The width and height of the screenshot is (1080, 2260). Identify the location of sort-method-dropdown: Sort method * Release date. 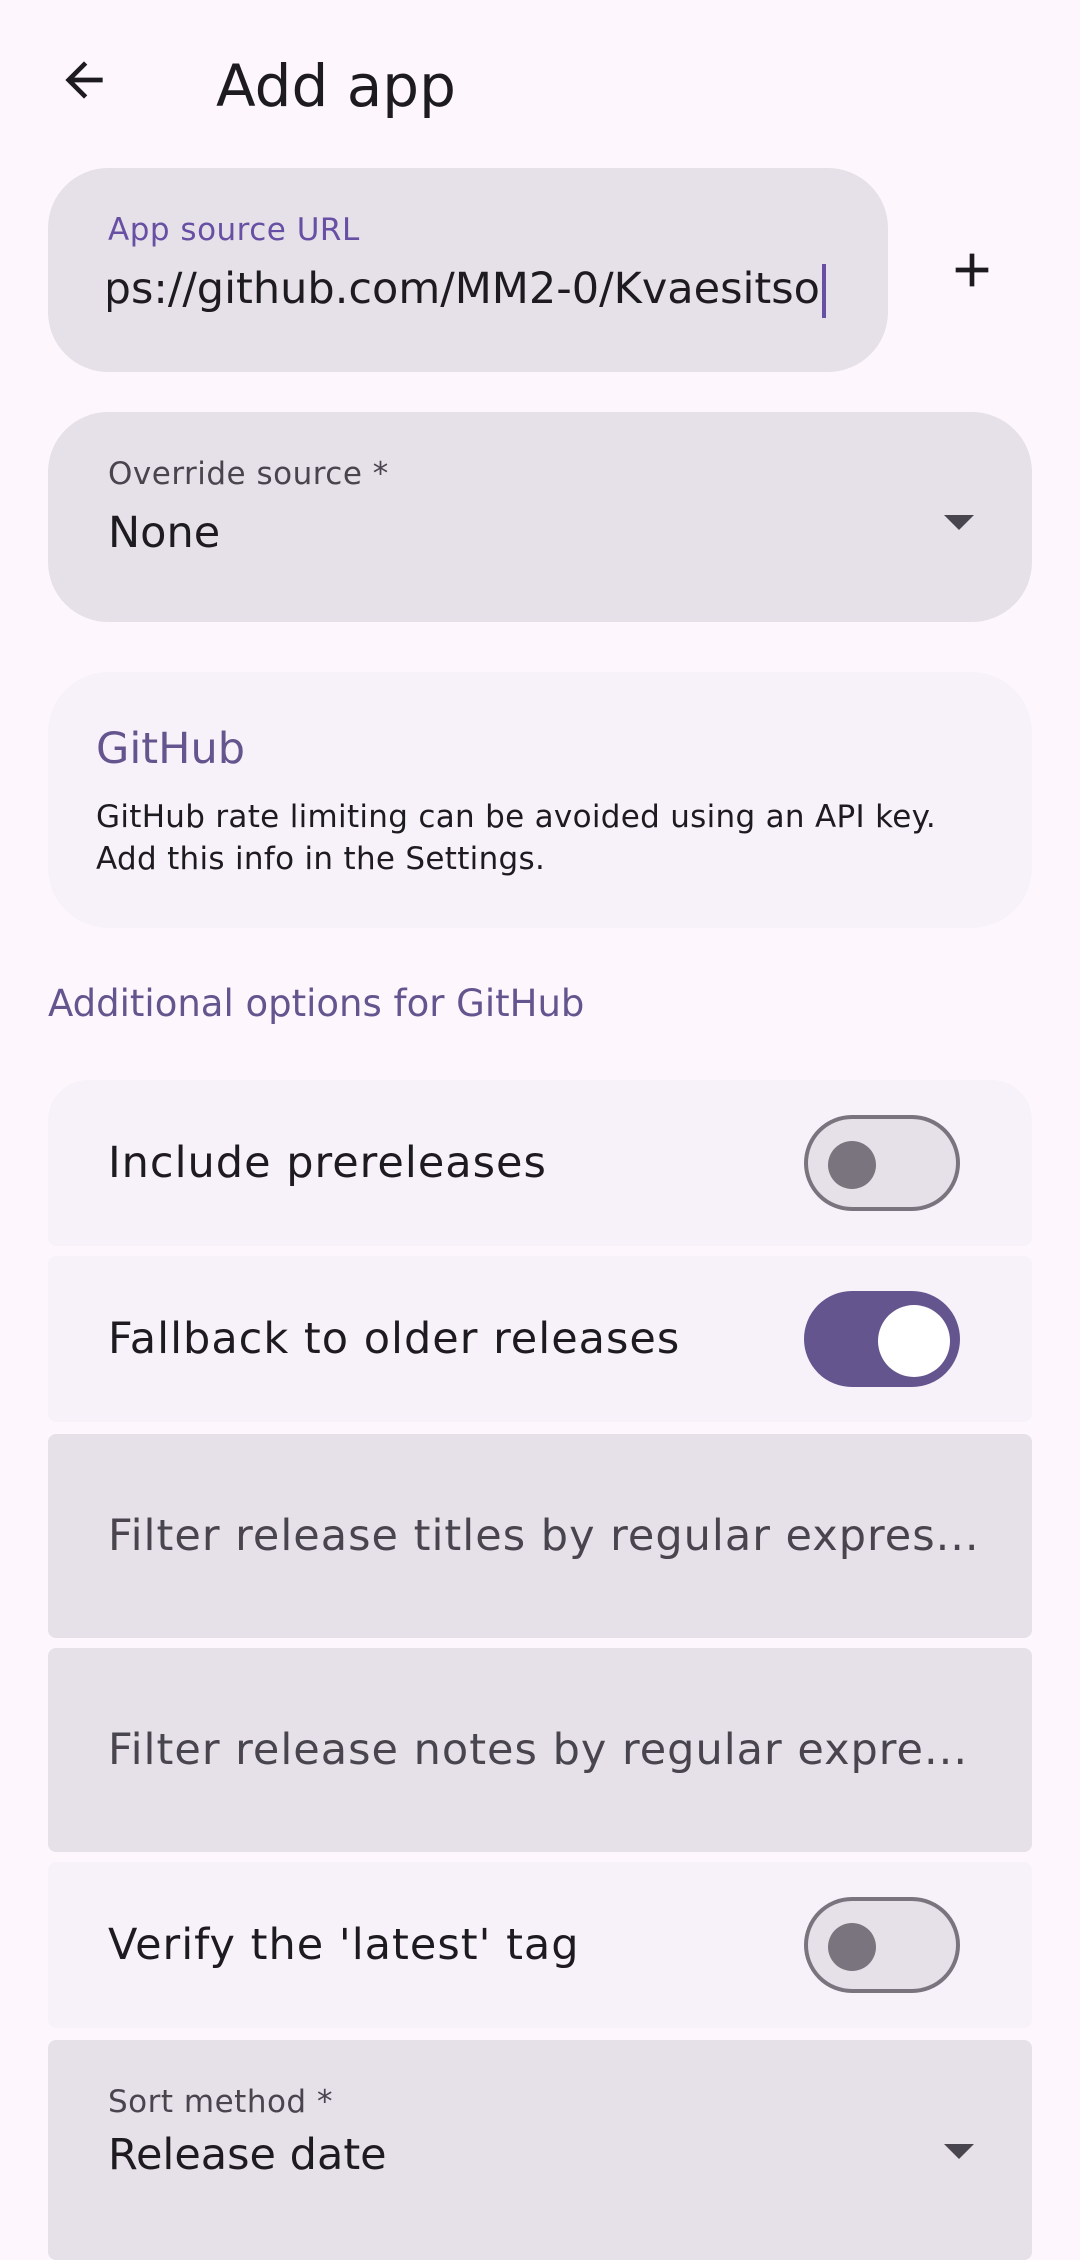
(540, 2150).